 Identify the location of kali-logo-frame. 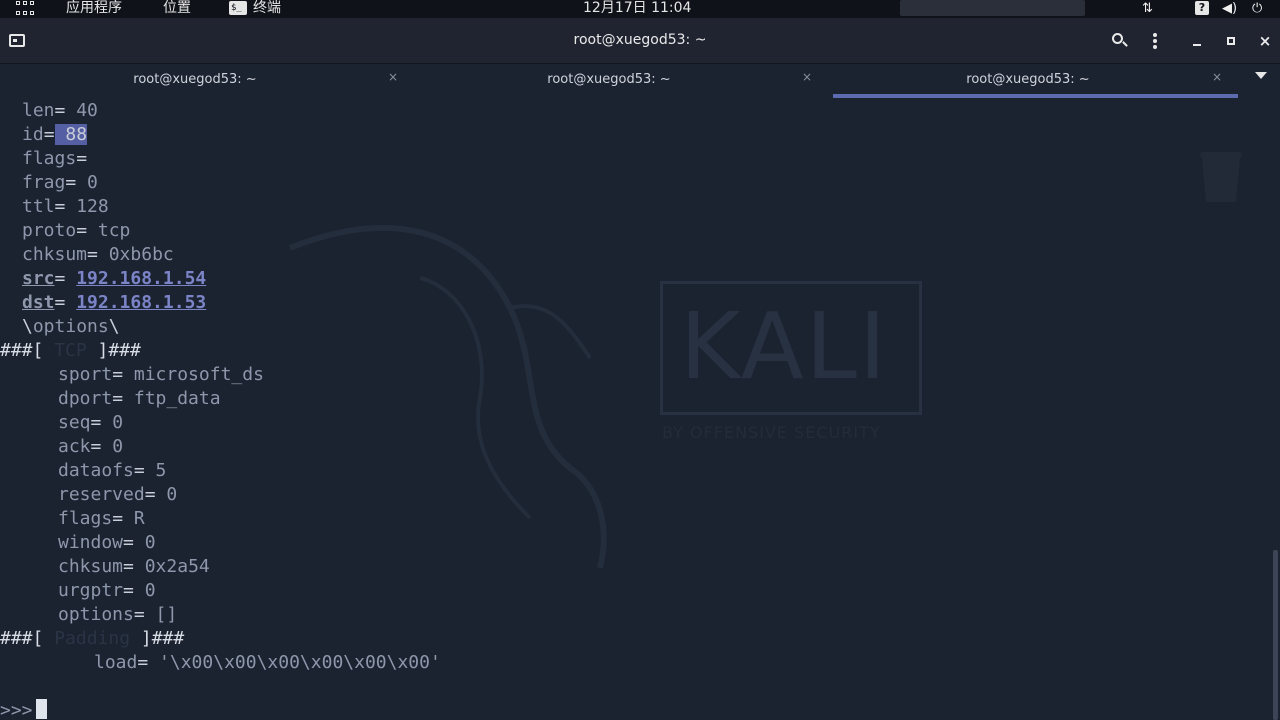
(791, 348).